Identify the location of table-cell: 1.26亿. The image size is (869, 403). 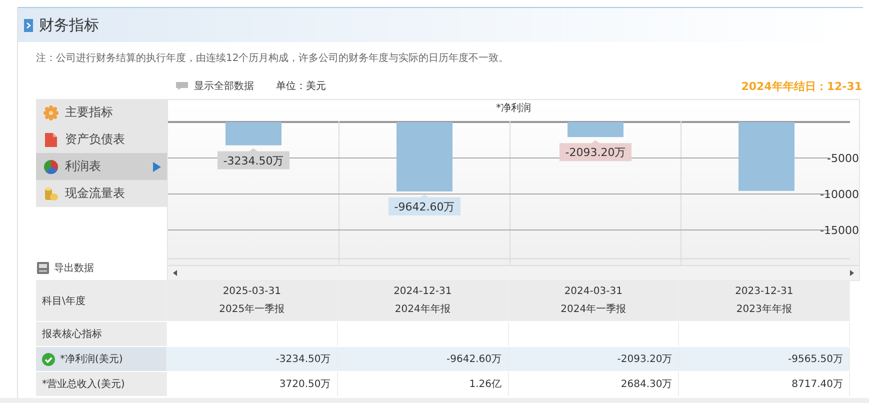
(423, 384).